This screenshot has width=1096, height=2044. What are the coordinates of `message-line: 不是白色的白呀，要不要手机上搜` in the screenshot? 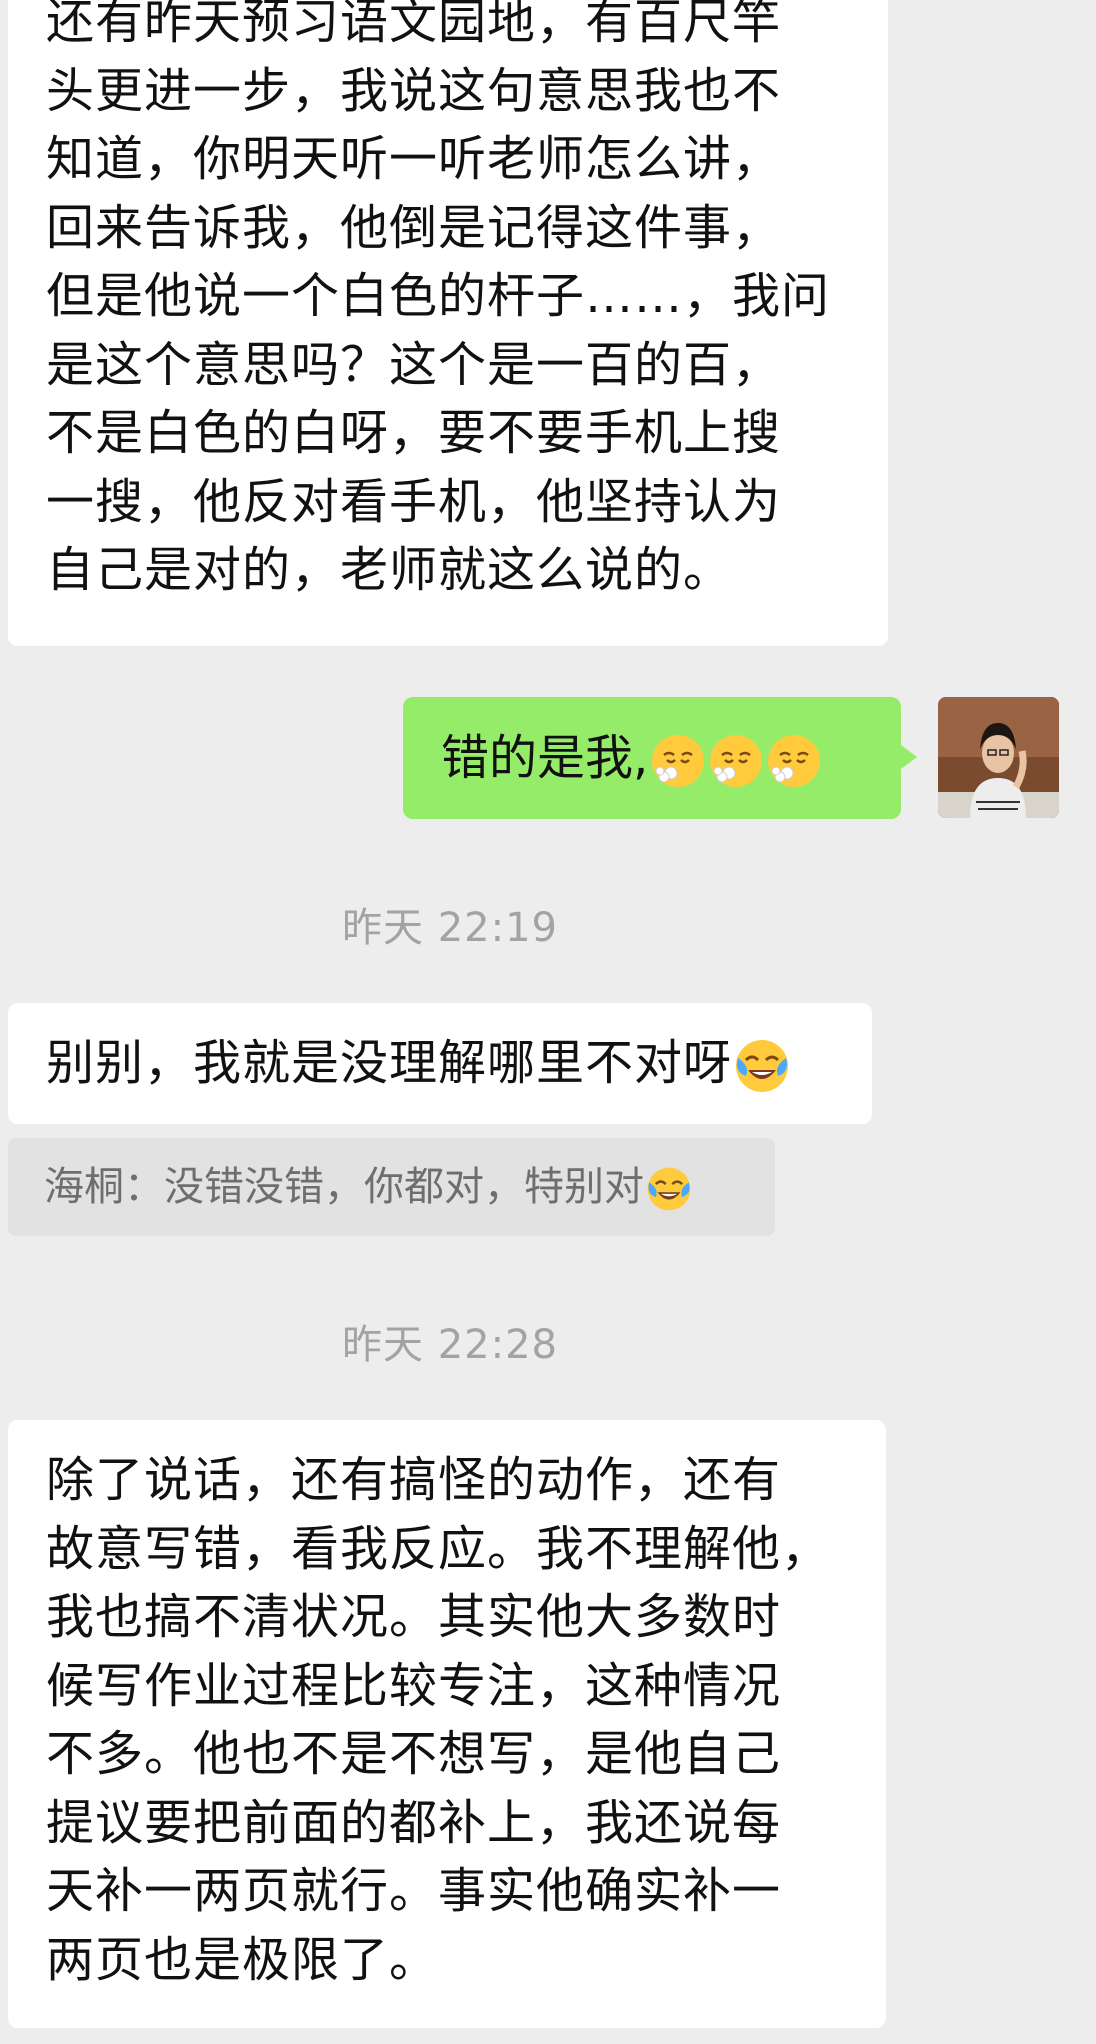 It's located at (414, 433).